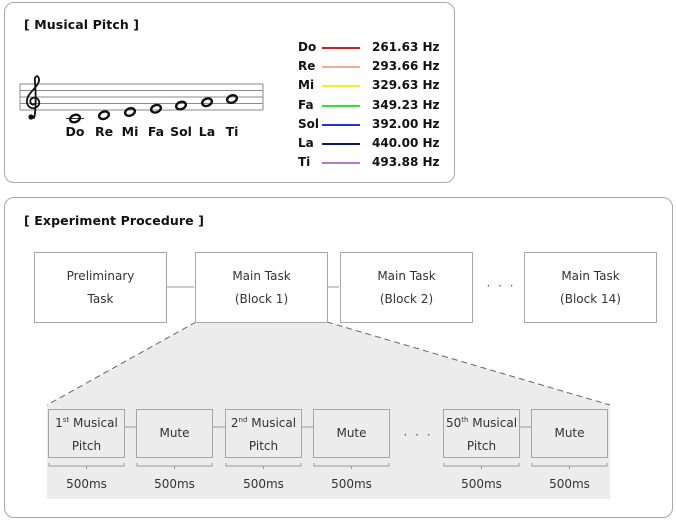 Image resolution: width=676 pixels, height=522 pixels. I want to click on blocks-ellipsis: · · ·, so click(501, 286).